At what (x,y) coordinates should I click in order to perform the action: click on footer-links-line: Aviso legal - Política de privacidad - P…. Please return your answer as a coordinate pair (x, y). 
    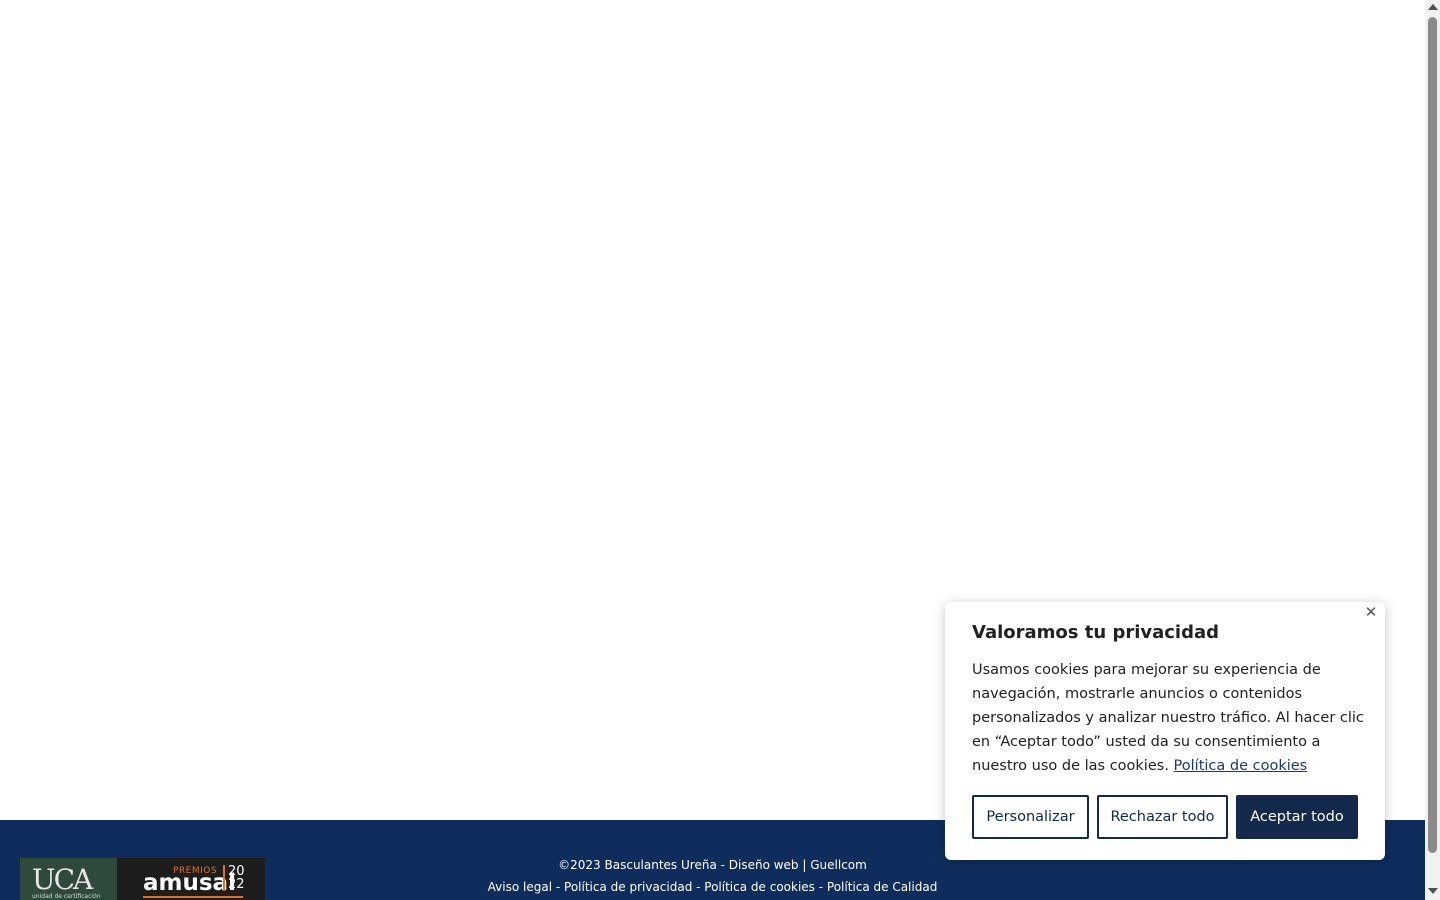
    Looking at the image, I should click on (712, 887).